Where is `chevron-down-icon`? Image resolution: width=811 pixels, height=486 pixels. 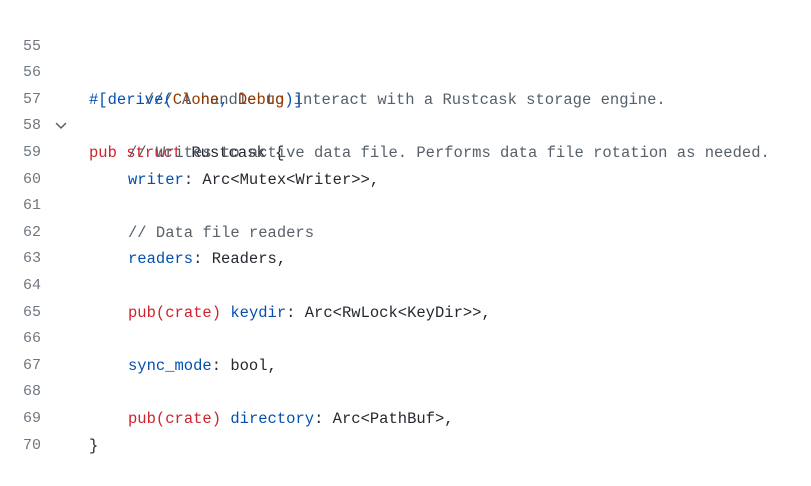
chevron-down-icon is located at coordinates (61, 99).